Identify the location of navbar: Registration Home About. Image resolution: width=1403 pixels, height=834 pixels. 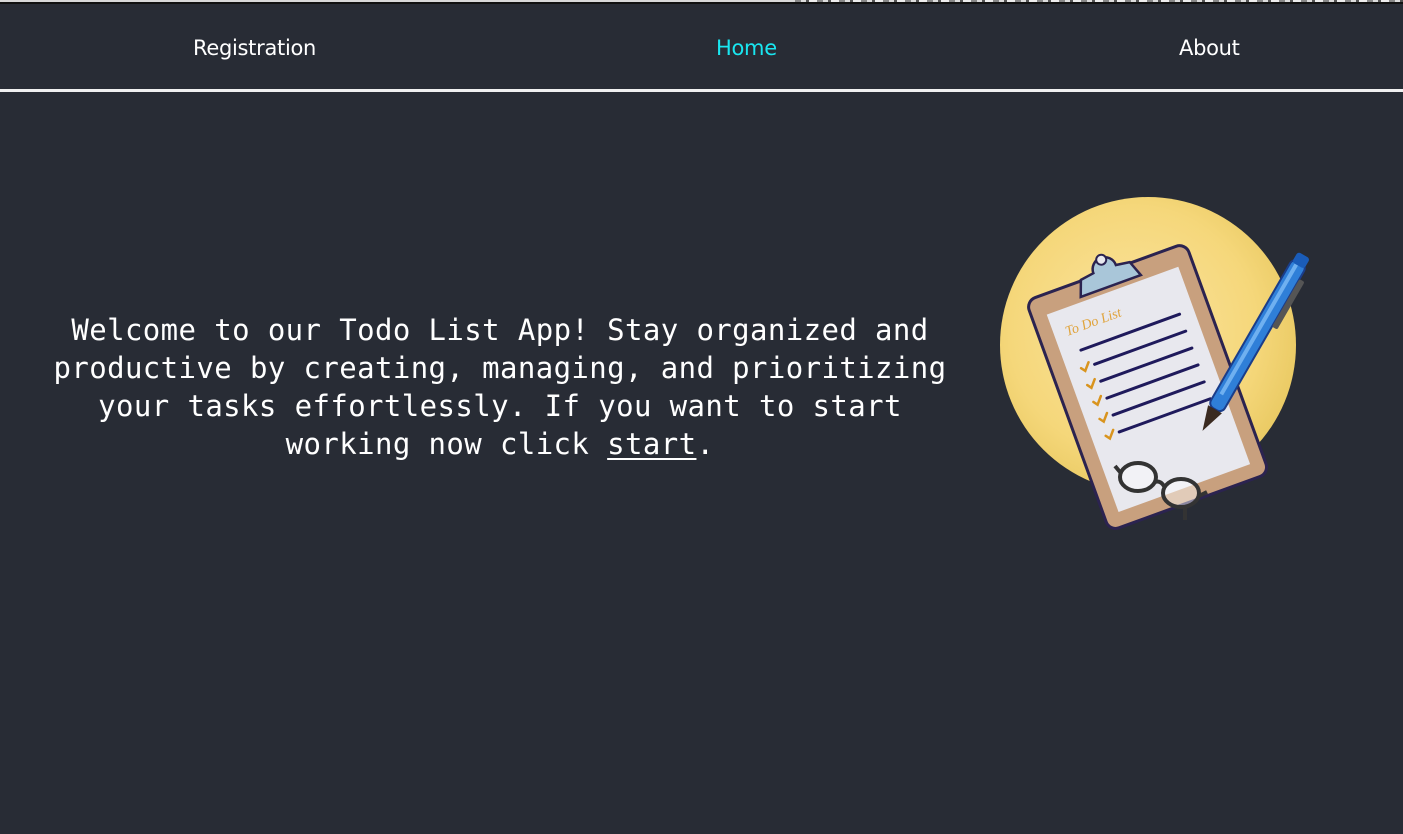
(701, 47).